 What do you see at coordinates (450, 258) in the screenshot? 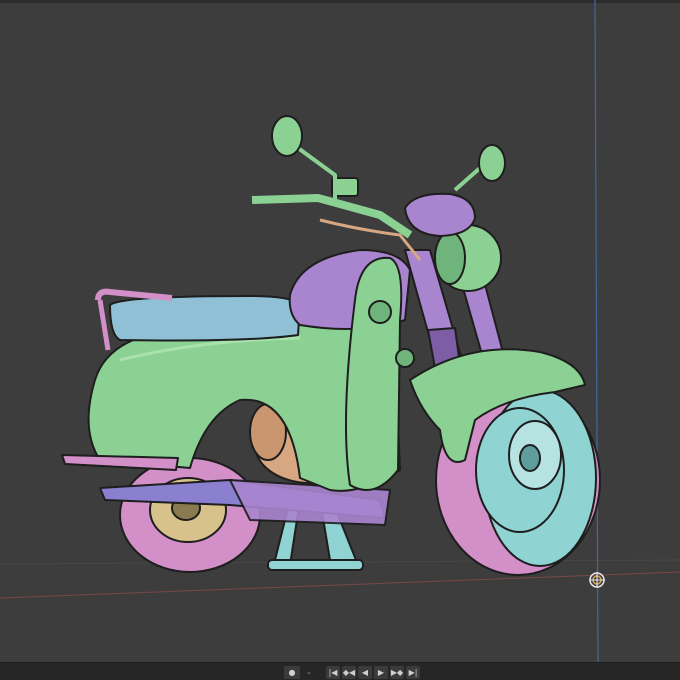
I see `headlight-side` at bounding box center [450, 258].